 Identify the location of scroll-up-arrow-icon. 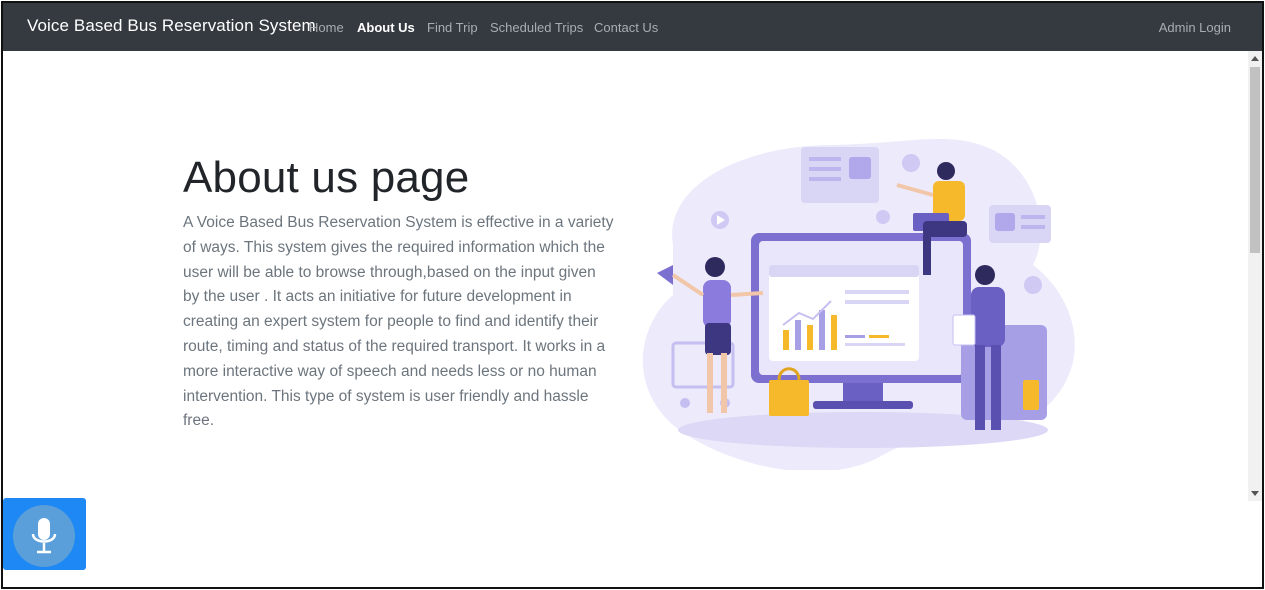
(1255, 58).